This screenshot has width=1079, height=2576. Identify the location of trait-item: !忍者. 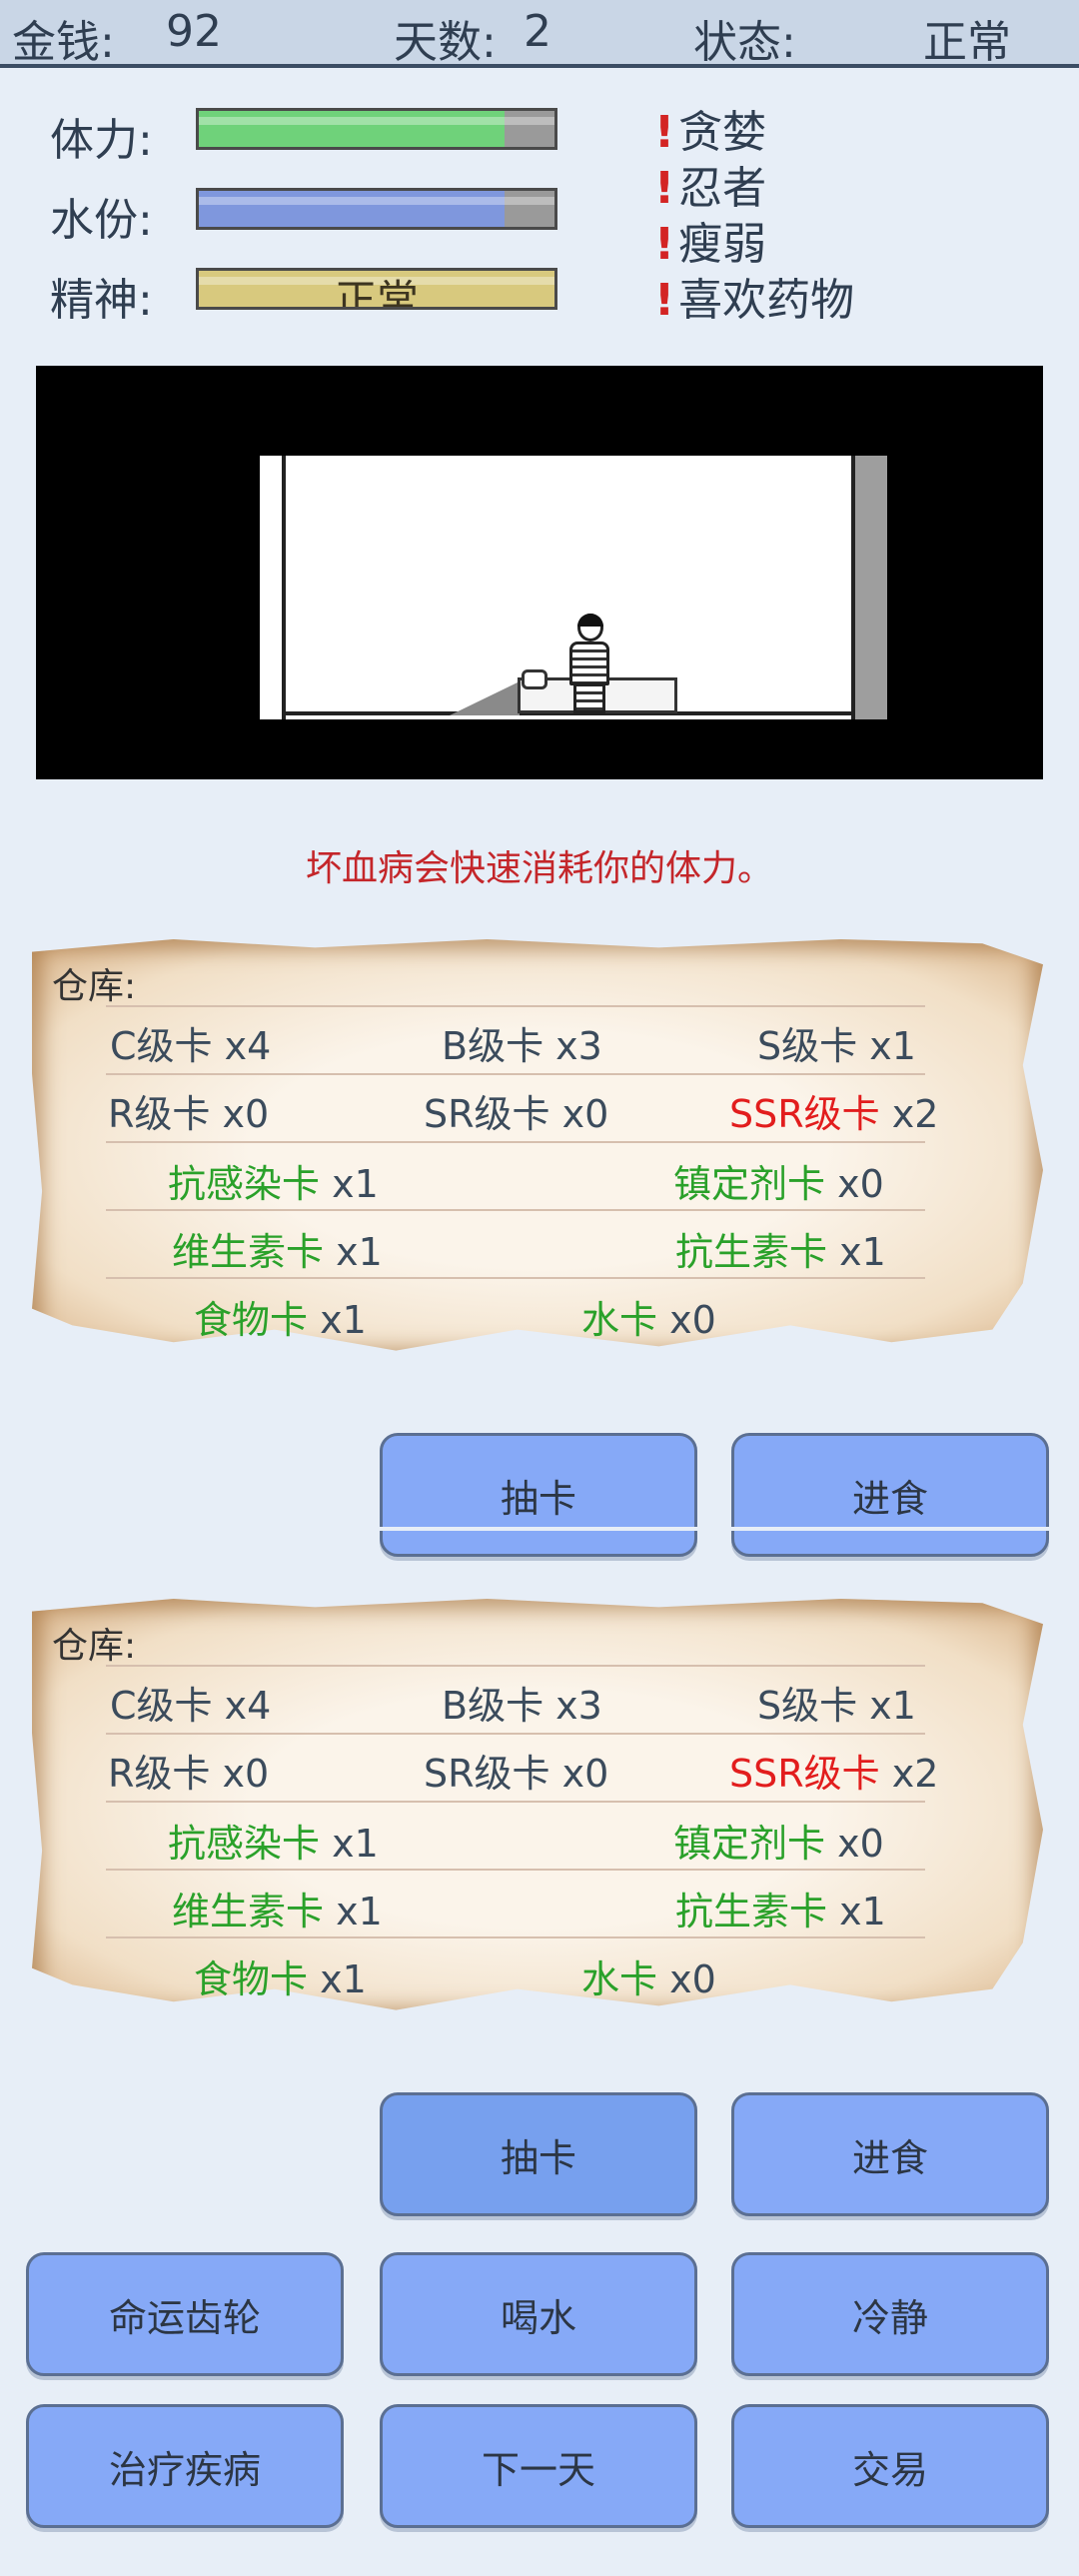
(710, 188).